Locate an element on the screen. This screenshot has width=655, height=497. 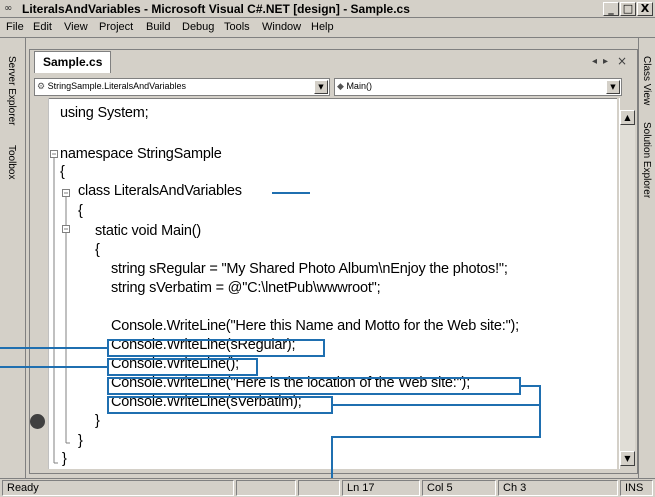
tab-class-view: Class View is located at coordinates (646, 80).